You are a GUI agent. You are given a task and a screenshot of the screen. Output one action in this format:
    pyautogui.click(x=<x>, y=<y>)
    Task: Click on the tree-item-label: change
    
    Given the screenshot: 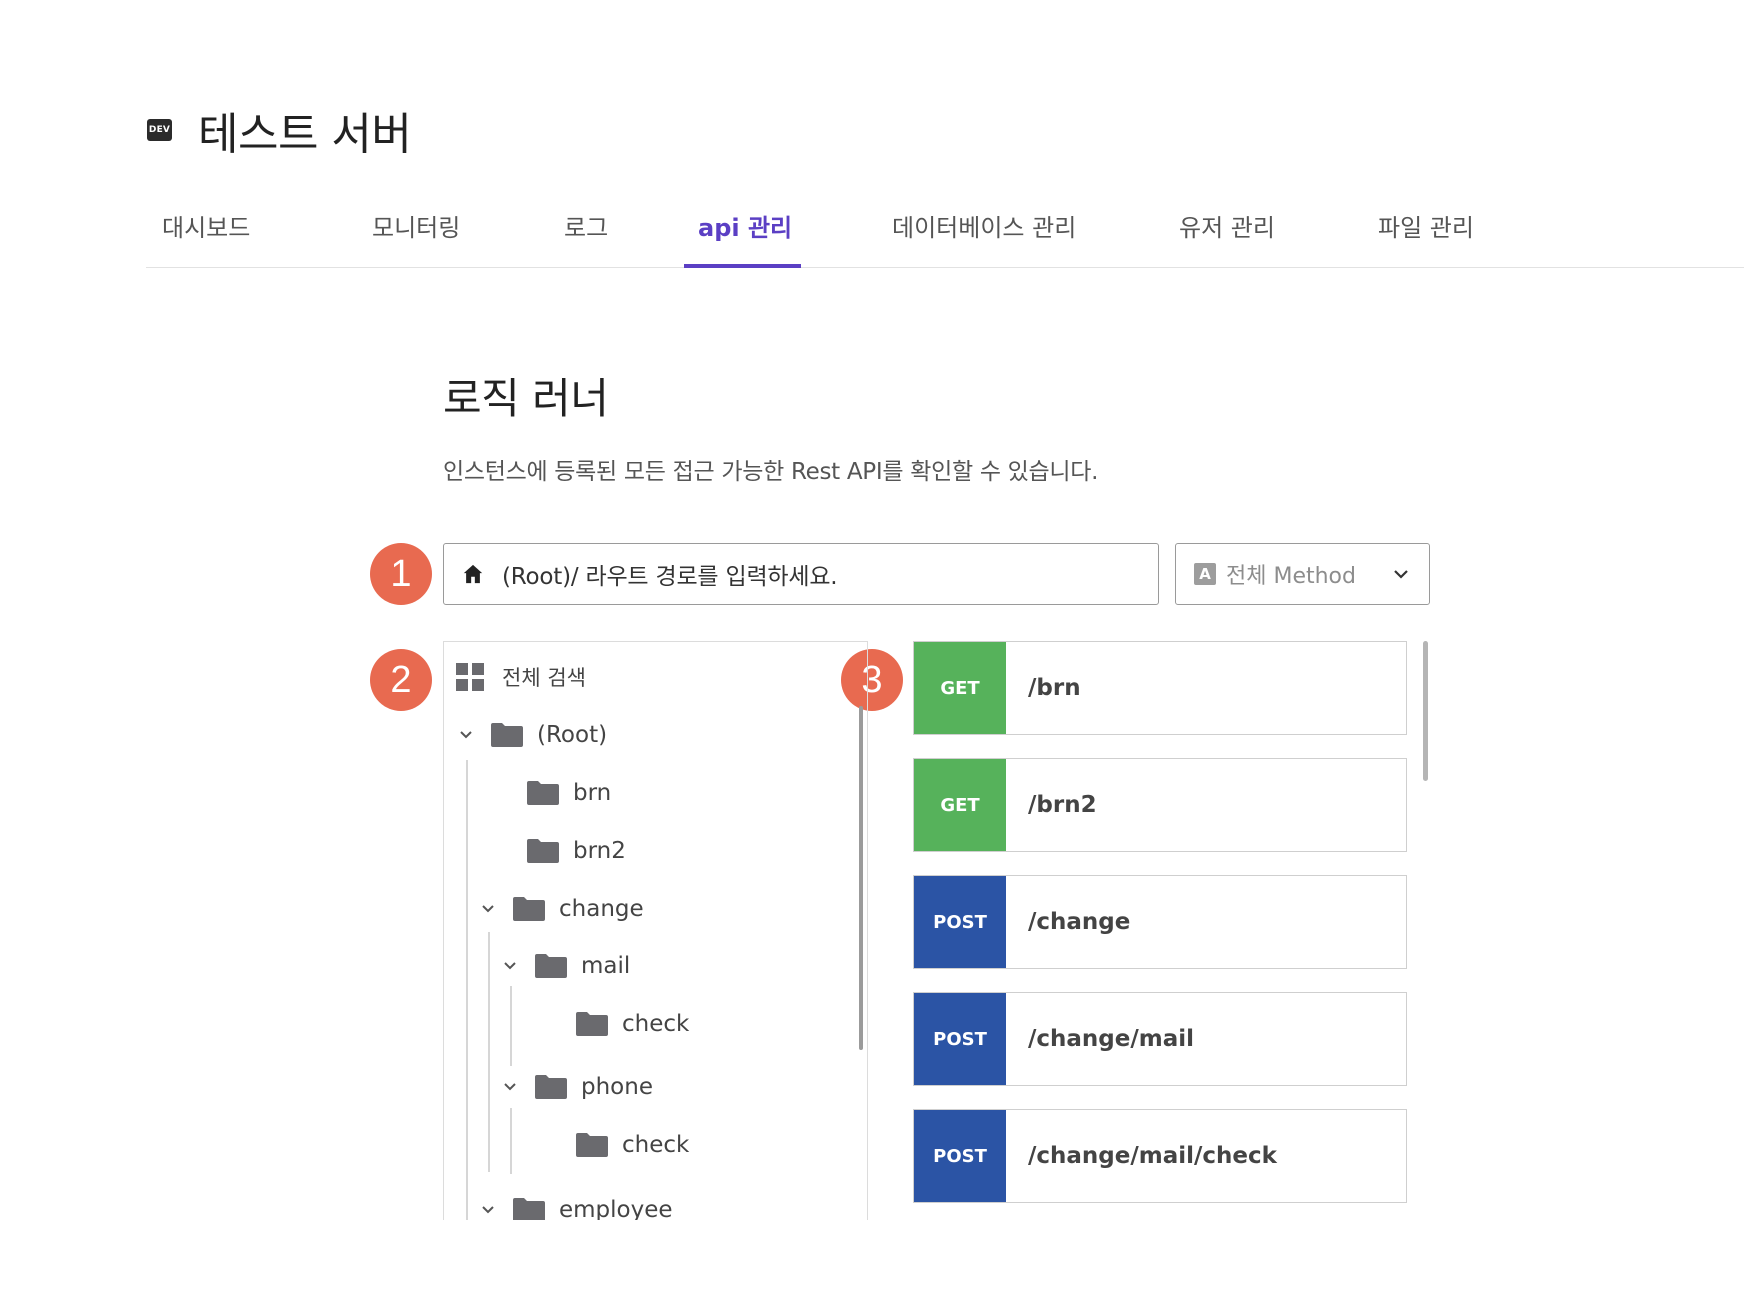 What is the action you would take?
    pyautogui.click(x=601, y=909)
    